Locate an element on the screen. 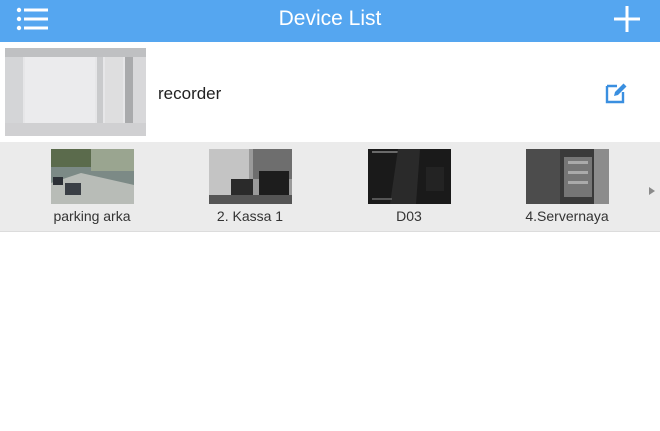 The width and height of the screenshot is (660, 431). device-name: recorder is located at coordinates (190, 93).